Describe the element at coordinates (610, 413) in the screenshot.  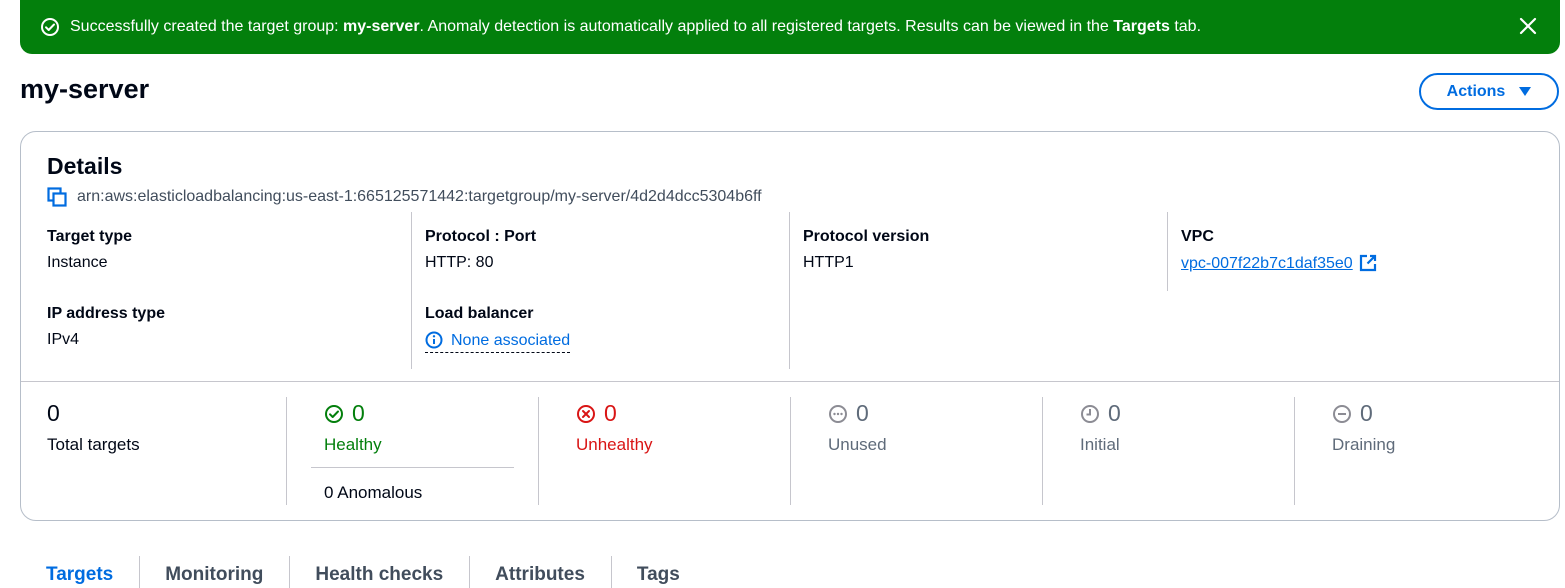
I see `unhealthy-count: 0` at that location.